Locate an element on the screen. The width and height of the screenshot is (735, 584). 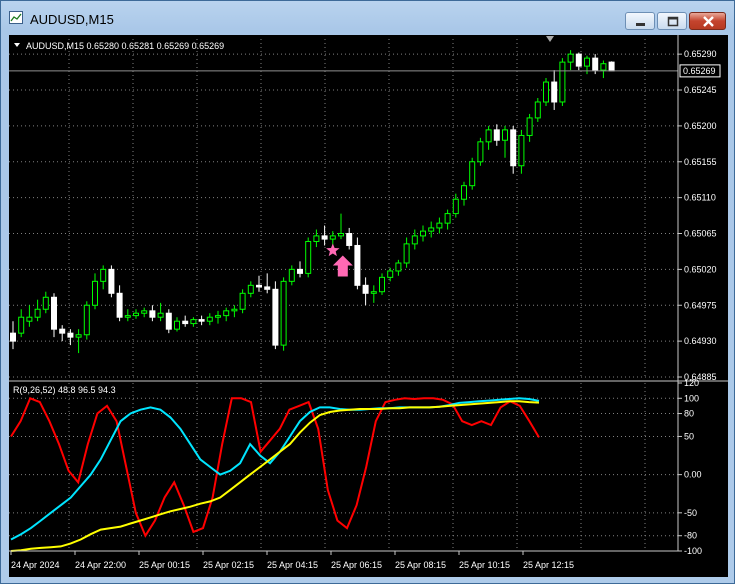
chart-menu-toggle is located at coordinates (17, 45).